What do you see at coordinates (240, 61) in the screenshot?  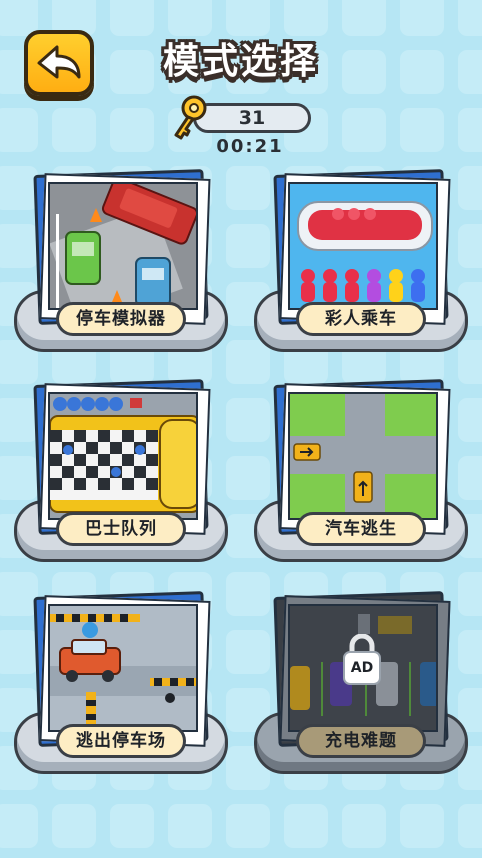 I see `page-title: 模式选择` at bounding box center [240, 61].